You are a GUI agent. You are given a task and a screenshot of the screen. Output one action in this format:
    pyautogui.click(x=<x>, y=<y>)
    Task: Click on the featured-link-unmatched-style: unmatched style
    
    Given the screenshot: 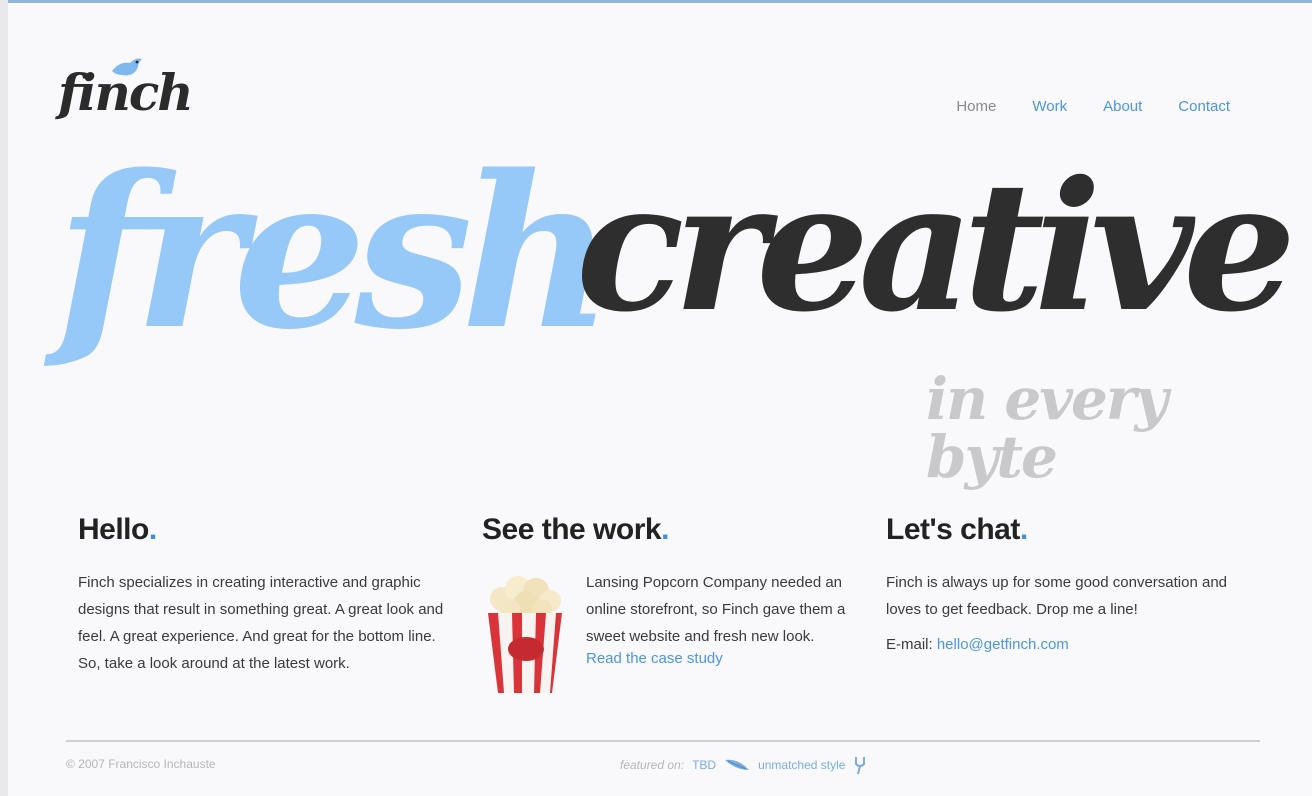 What is the action you would take?
    pyautogui.click(x=801, y=765)
    